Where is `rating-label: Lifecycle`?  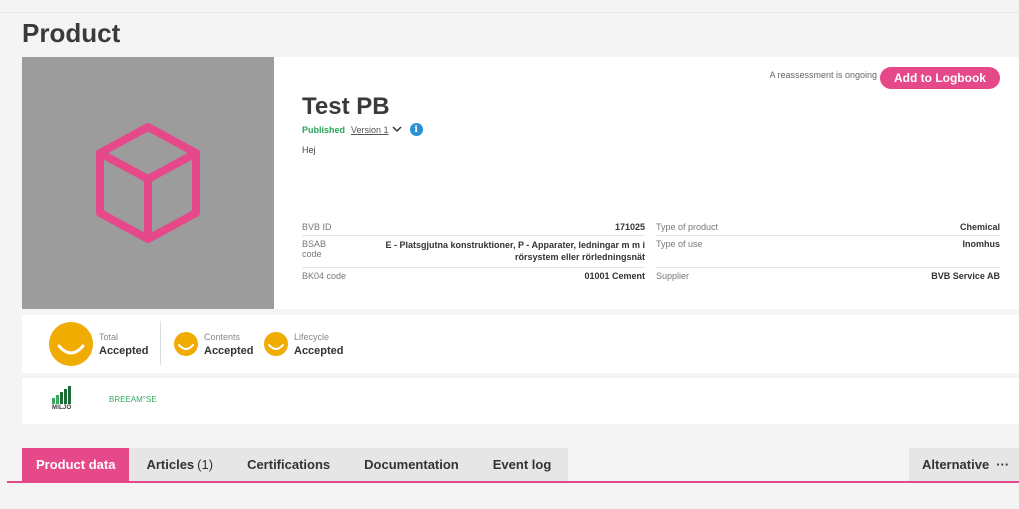 rating-label: Lifecycle is located at coordinates (312, 336).